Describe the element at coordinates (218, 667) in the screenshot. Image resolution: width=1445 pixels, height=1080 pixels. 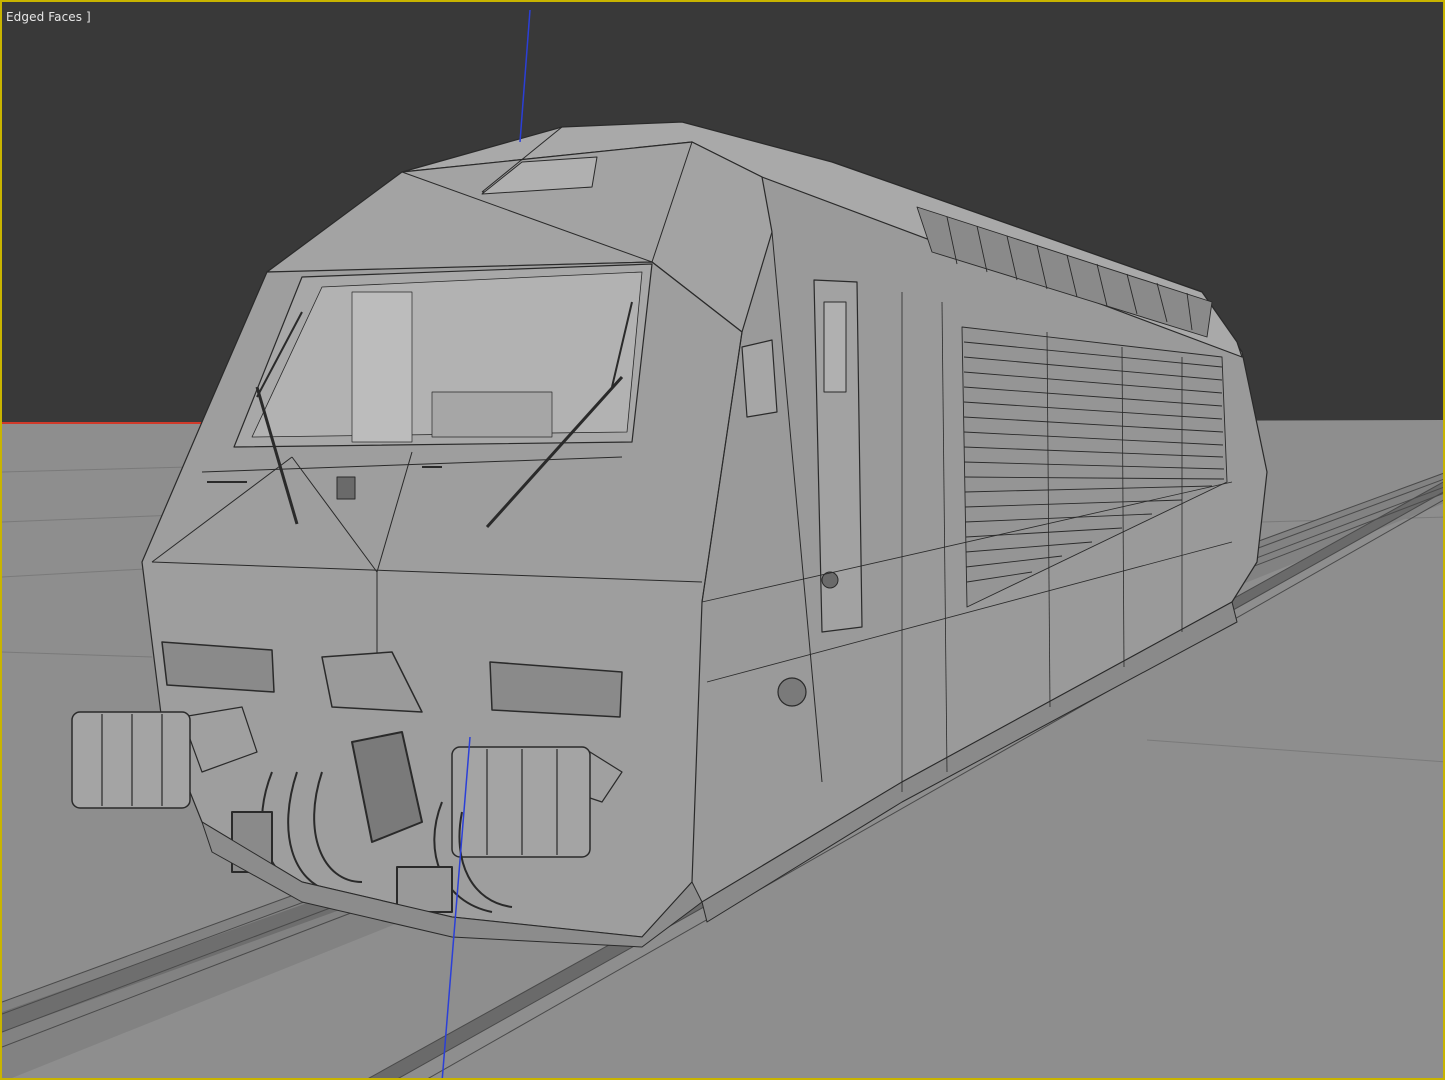
I see `headlight-left` at that location.